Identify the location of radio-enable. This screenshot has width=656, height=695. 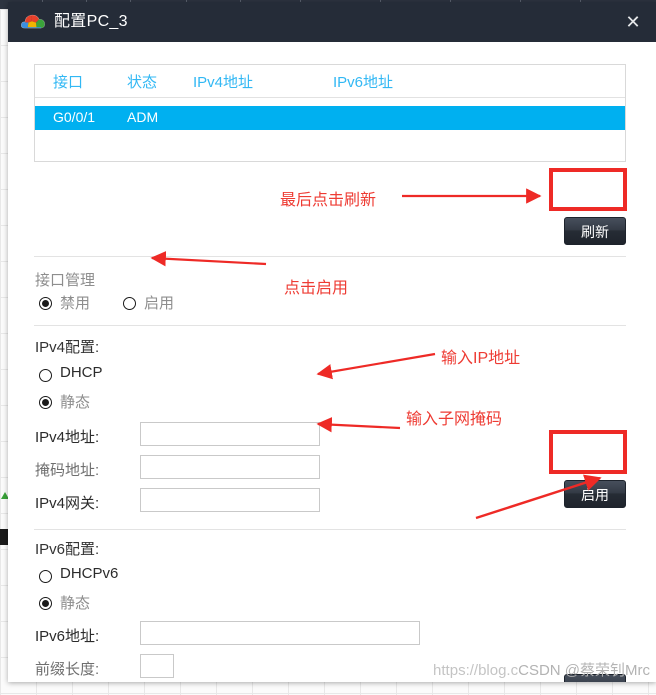
(129, 303).